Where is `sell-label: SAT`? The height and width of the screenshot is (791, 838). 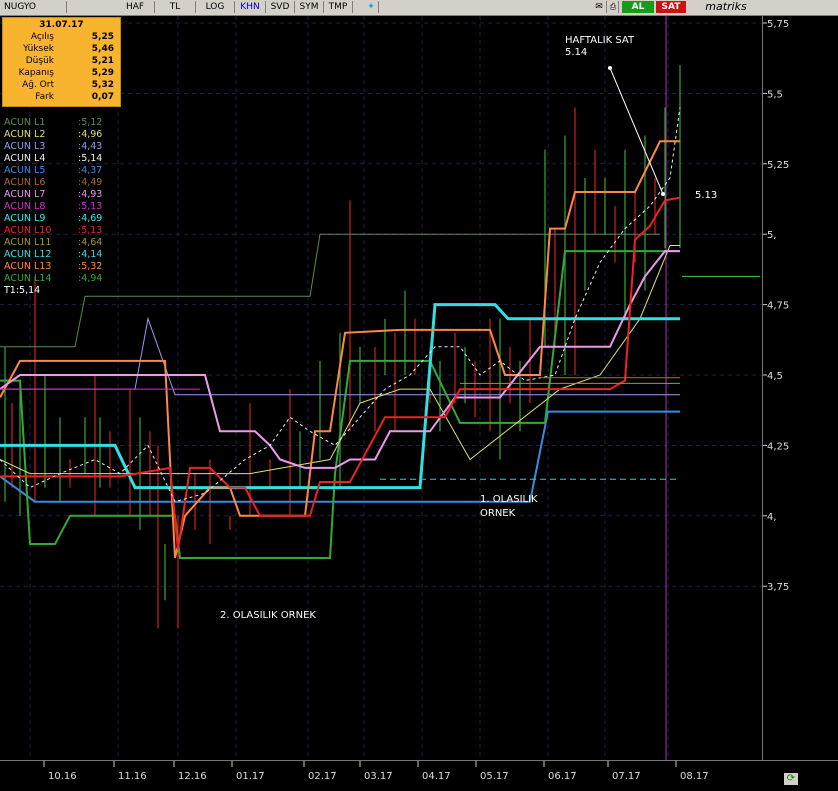 sell-label: SAT is located at coordinates (671, 7).